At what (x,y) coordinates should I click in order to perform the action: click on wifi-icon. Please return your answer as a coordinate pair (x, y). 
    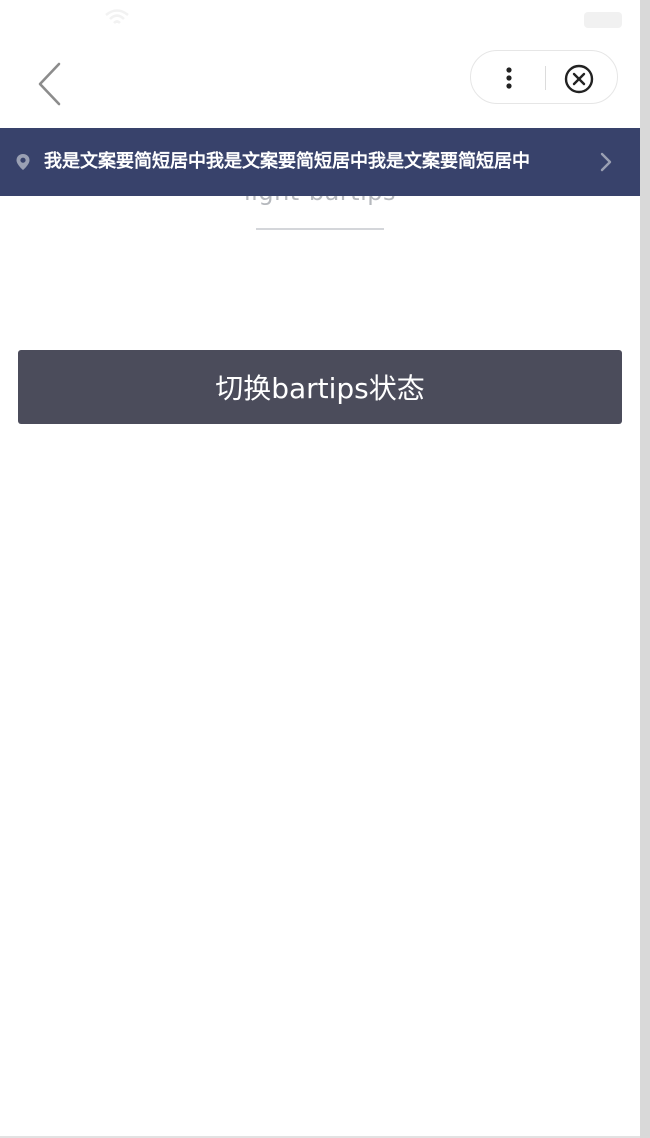
    Looking at the image, I should click on (117, 16).